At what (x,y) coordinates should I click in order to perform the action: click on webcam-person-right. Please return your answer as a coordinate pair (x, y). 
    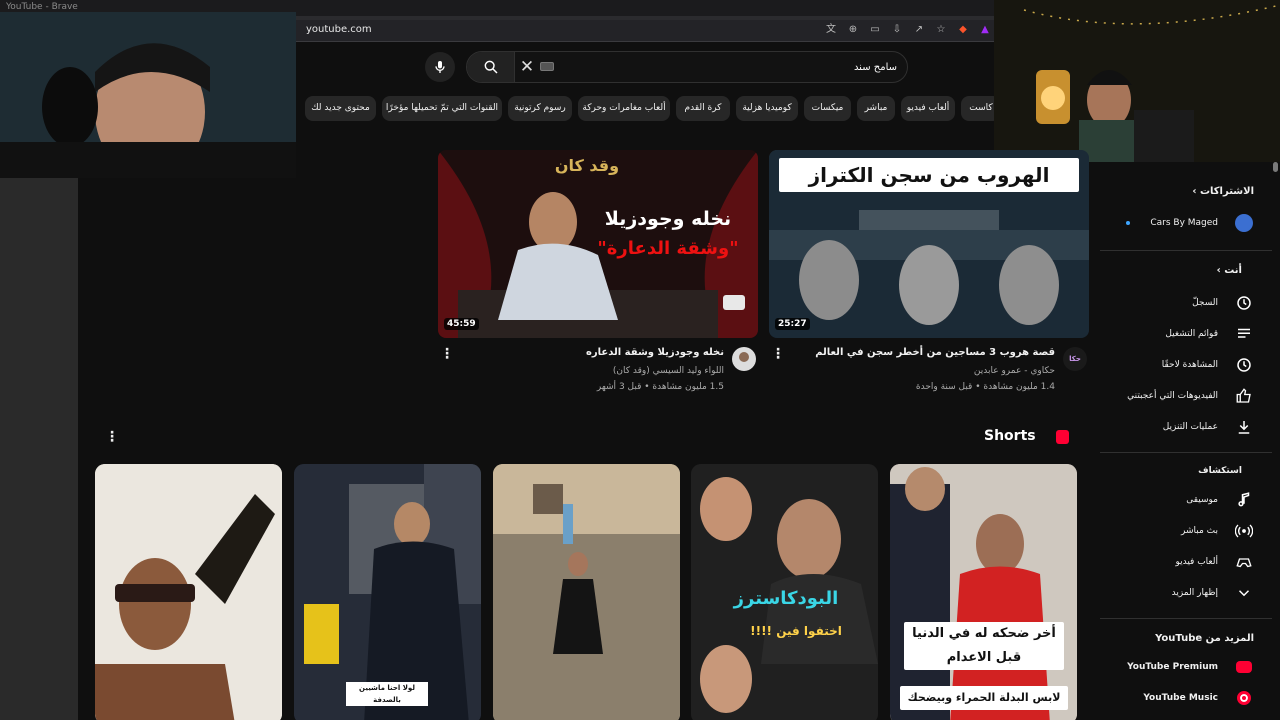
    Looking at the image, I should click on (1137, 81).